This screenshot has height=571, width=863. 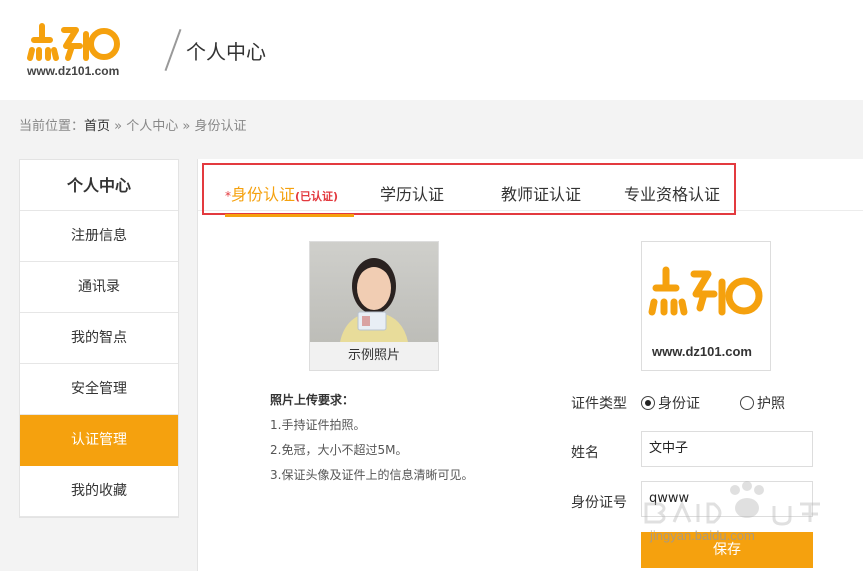 What do you see at coordinates (541, 193) in the screenshot?
I see `tab-teacher-certificate: 教师证认证` at bounding box center [541, 193].